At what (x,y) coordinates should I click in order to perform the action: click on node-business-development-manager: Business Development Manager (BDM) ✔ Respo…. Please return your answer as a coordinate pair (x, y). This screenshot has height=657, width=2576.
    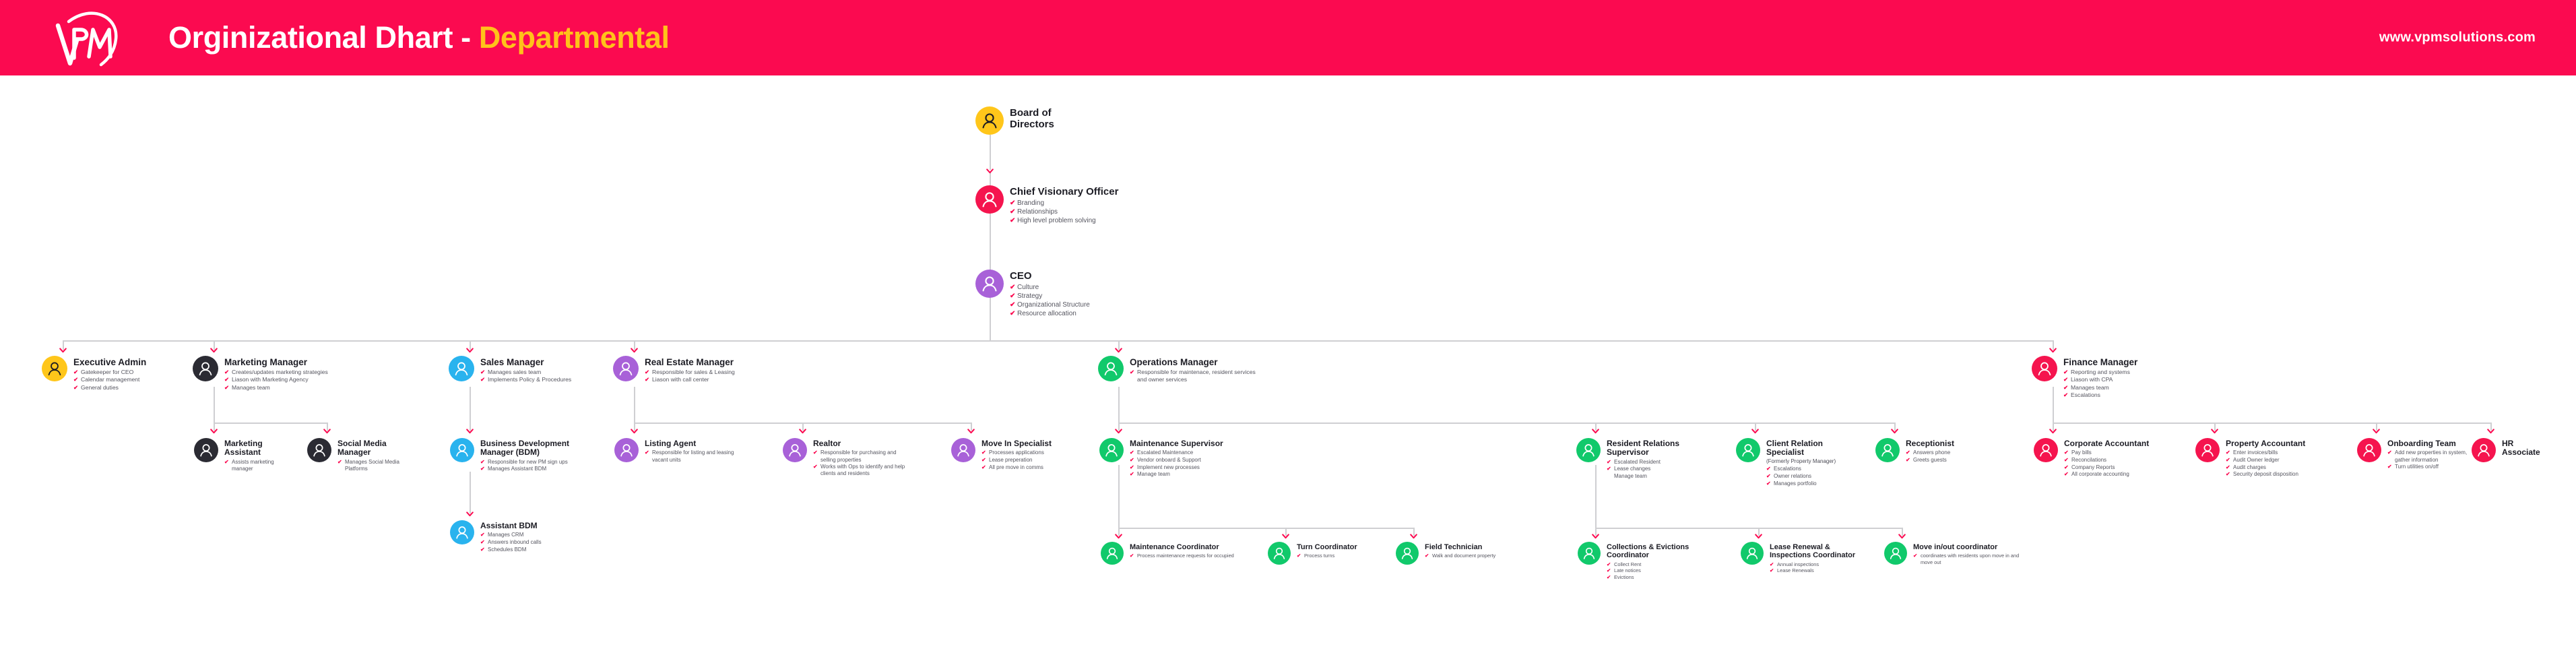
    Looking at the image, I should click on (520, 456).